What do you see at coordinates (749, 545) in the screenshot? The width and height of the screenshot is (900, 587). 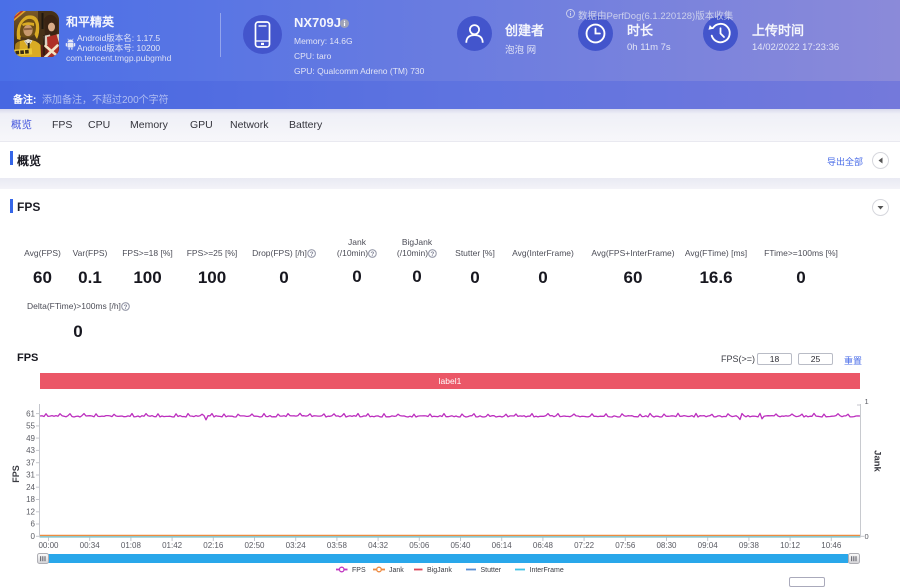 I see `svg-text: 09:38` at bounding box center [749, 545].